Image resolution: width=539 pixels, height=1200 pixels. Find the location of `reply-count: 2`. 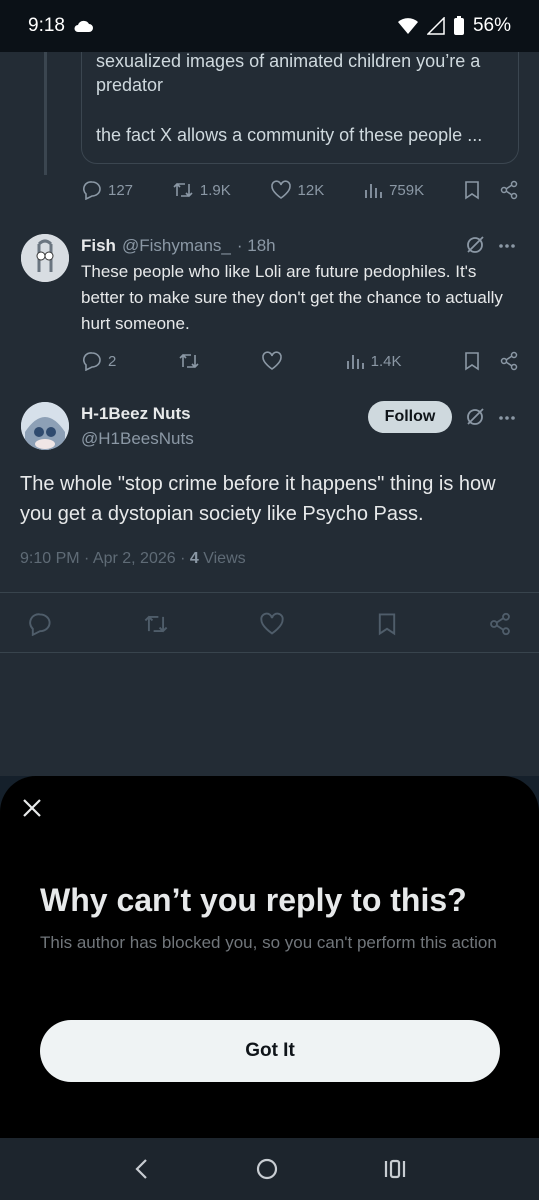

reply-count: 2 is located at coordinates (112, 361).